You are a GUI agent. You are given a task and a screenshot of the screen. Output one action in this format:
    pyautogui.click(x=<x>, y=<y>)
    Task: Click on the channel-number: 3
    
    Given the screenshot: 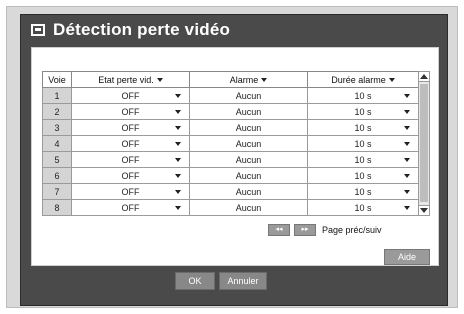 What is the action you would take?
    pyautogui.click(x=57, y=127)
    